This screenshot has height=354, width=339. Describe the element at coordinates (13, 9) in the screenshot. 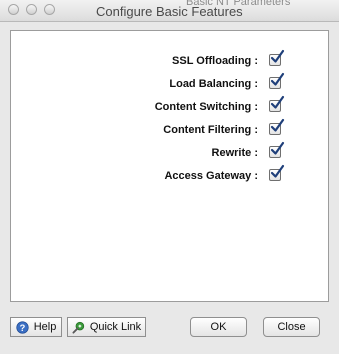

I see `close-window-icon` at that location.